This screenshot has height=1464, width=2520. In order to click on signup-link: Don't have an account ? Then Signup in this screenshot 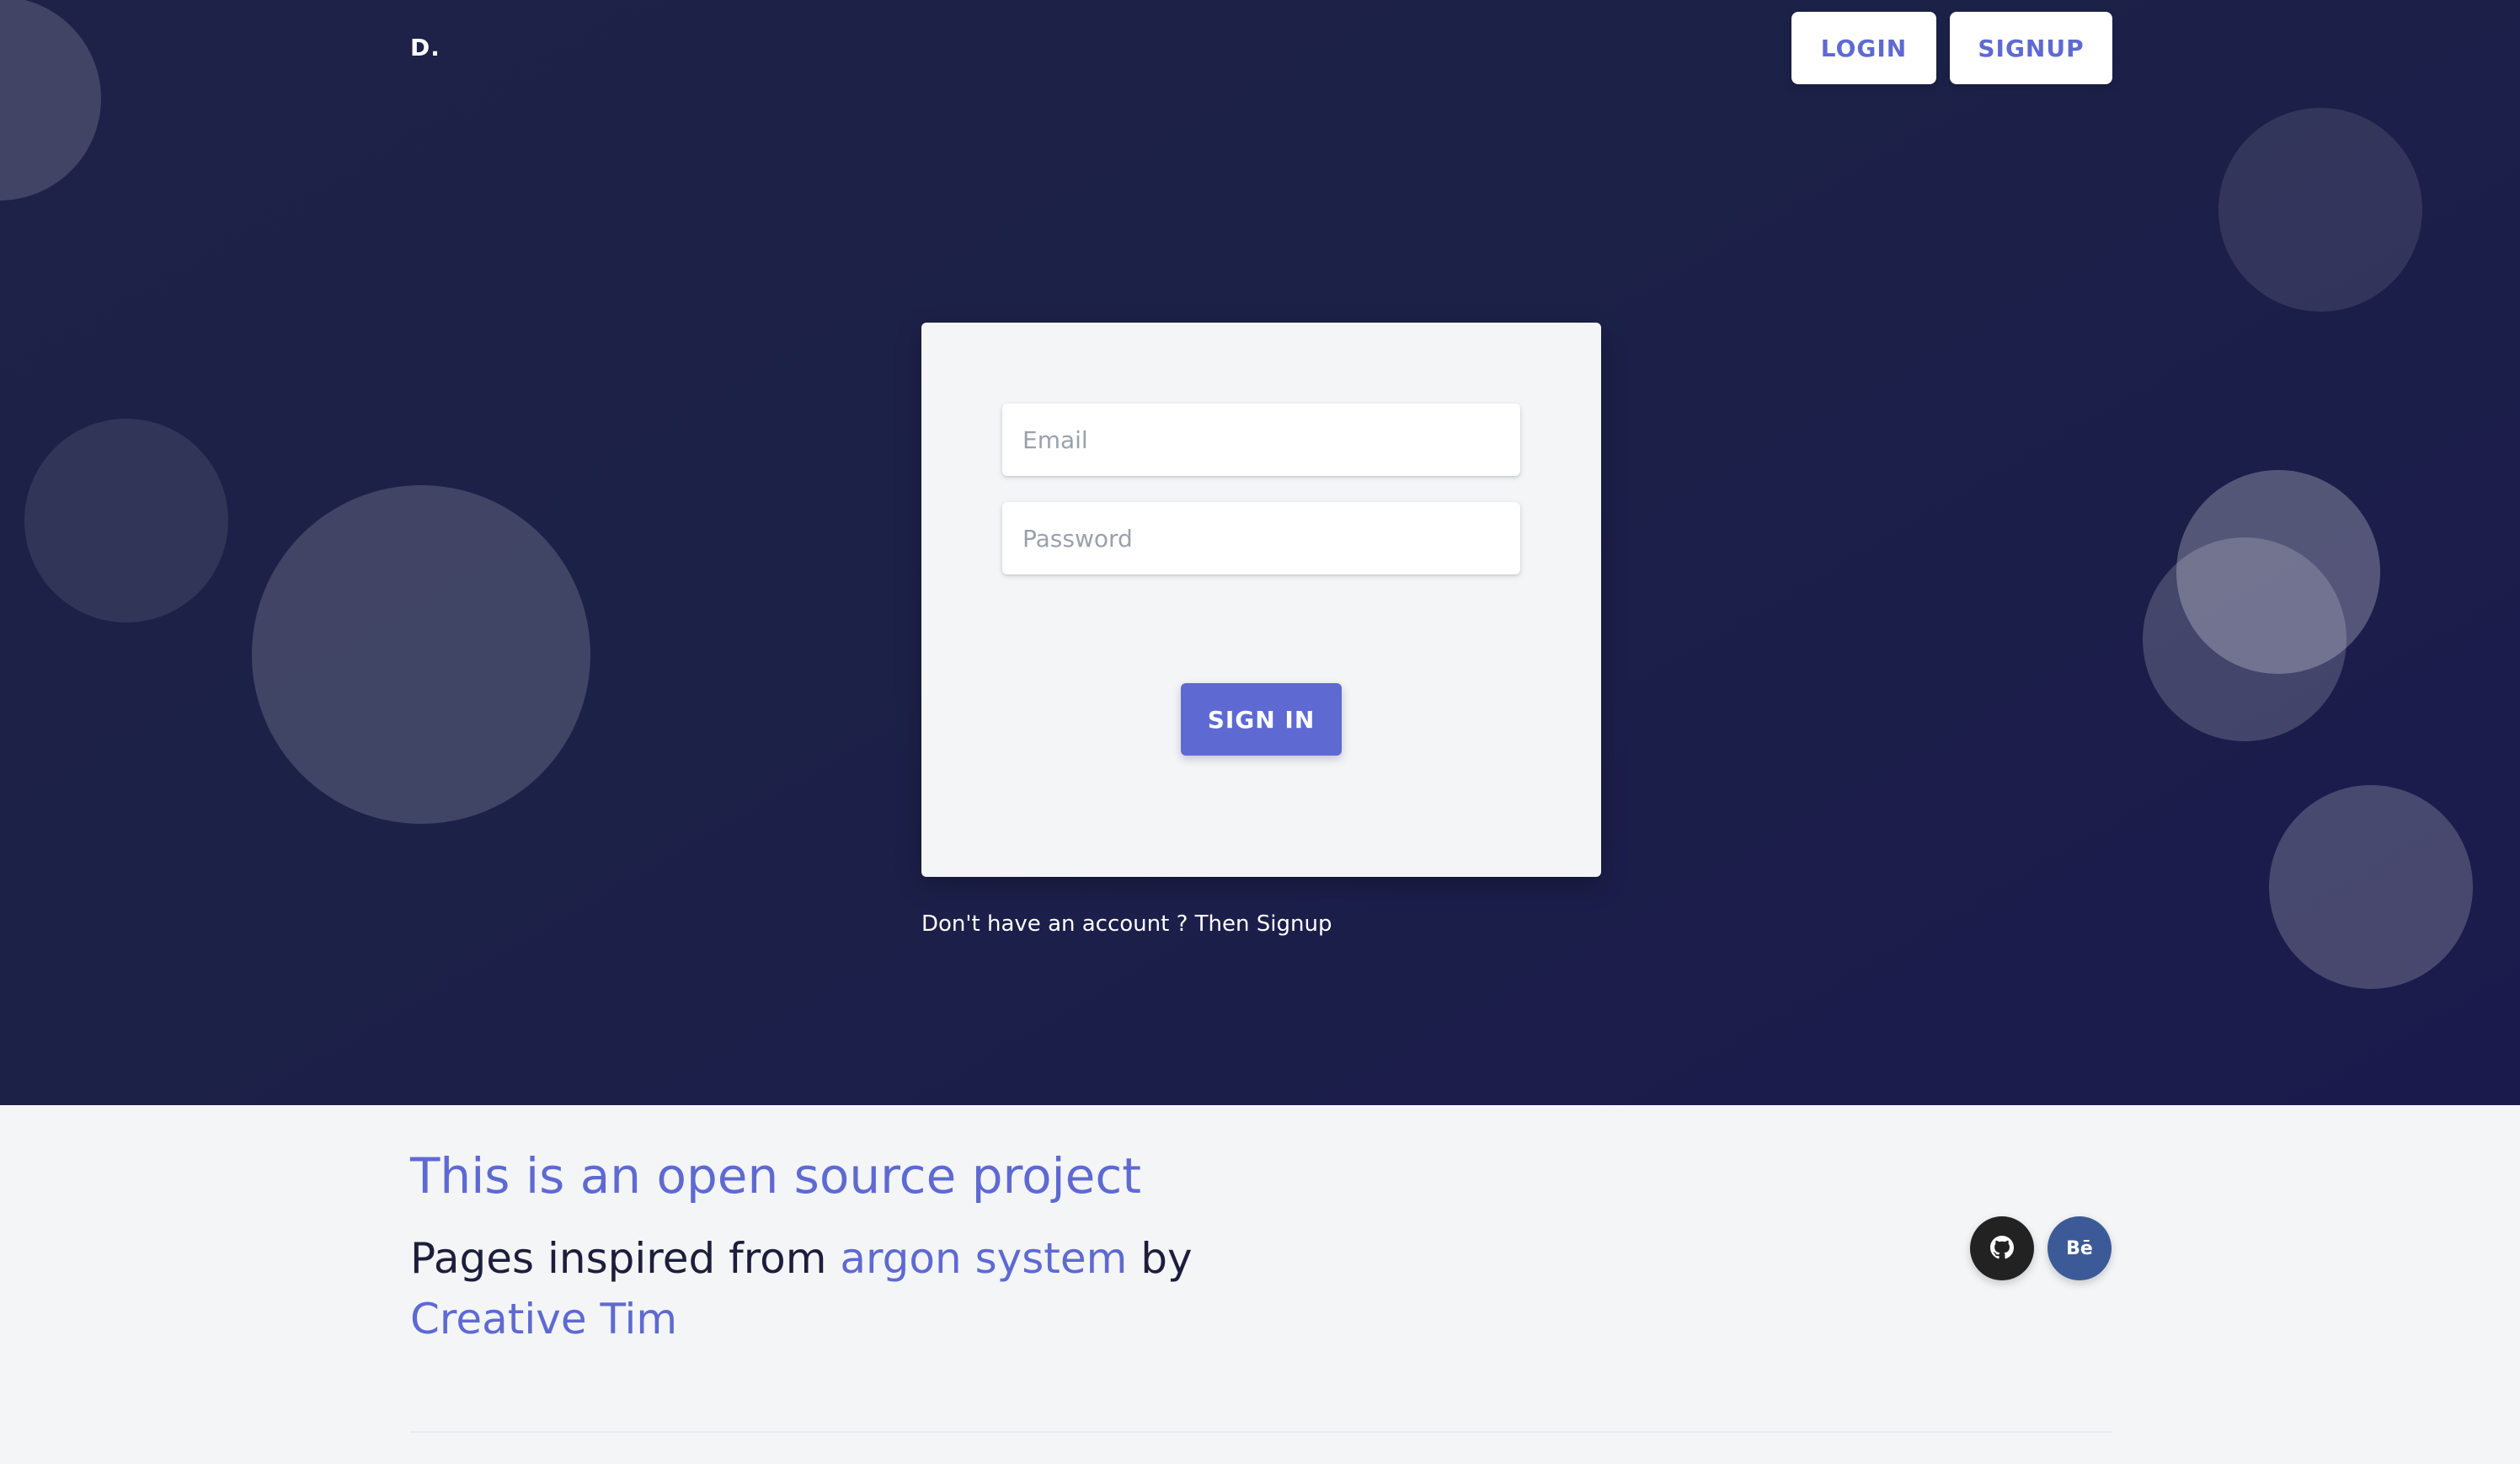, I will do `click(1126, 924)`.